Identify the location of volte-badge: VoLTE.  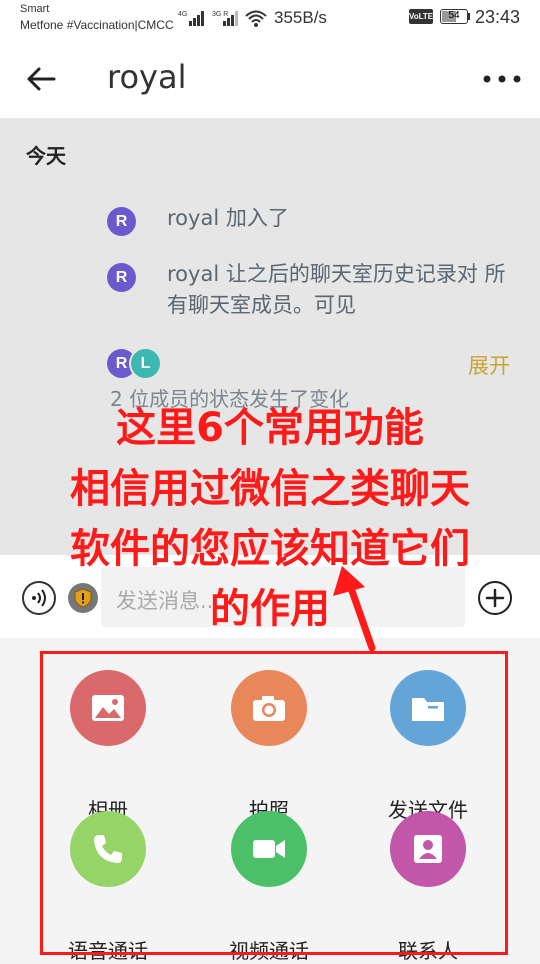
(421, 16).